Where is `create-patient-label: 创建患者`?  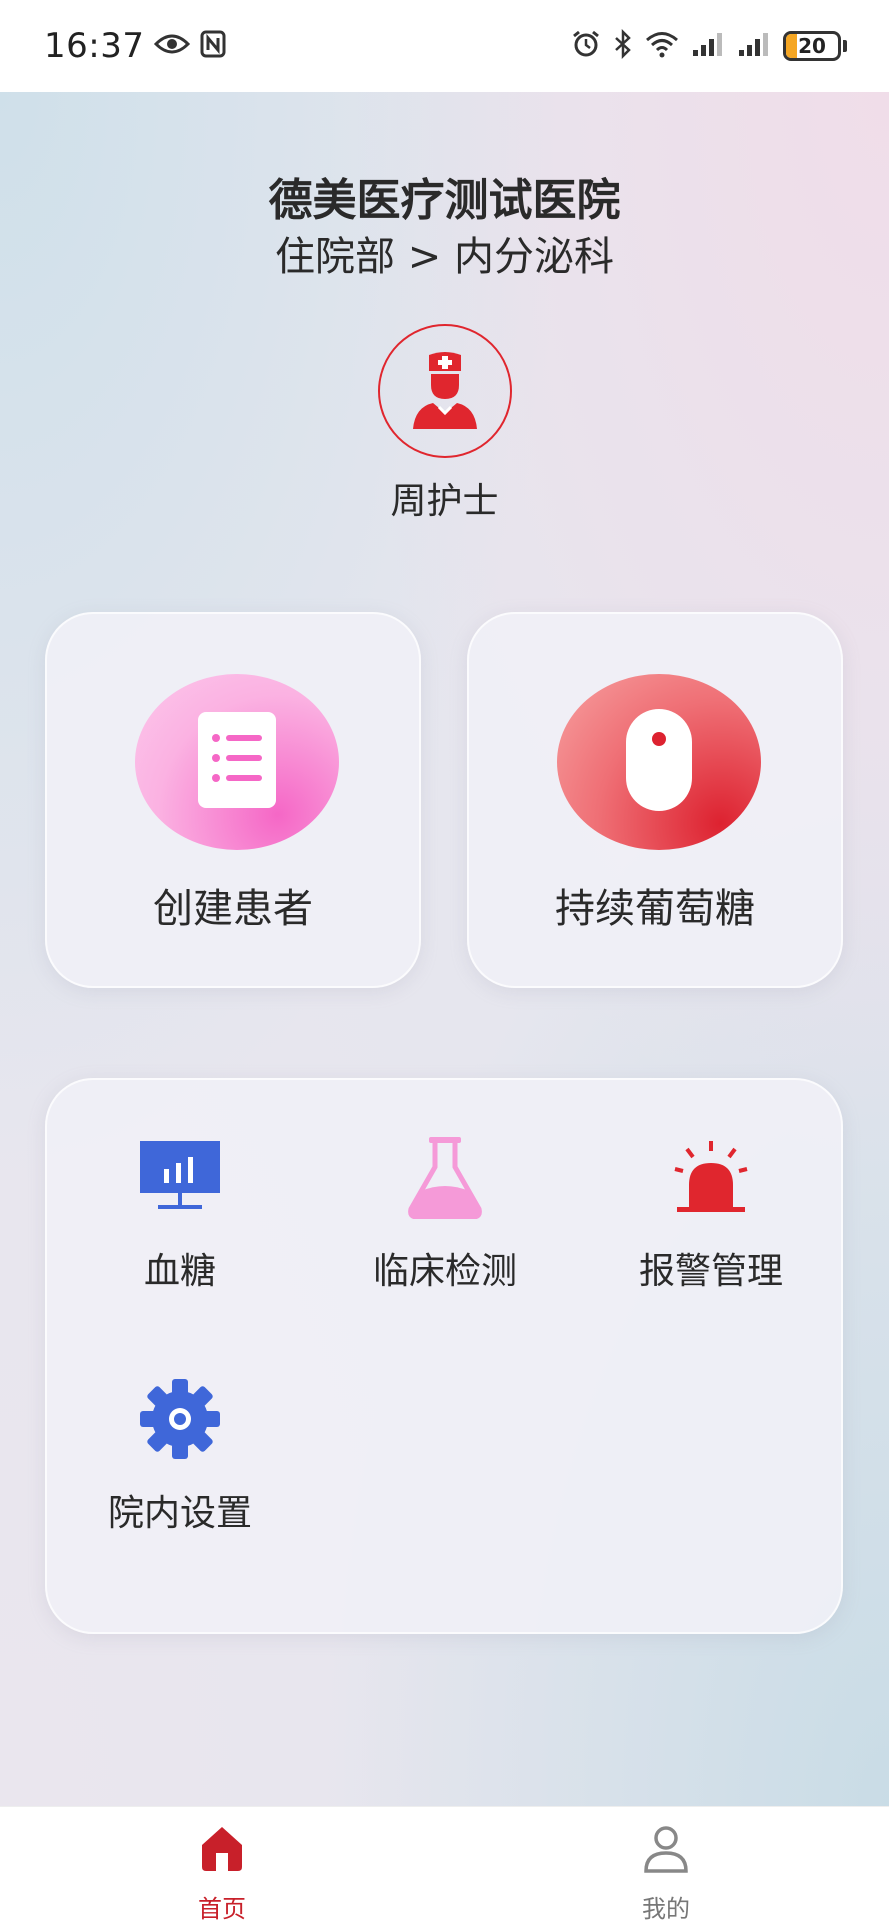
create-patient-label: 创建患者 is located at coordinates (233, 909).